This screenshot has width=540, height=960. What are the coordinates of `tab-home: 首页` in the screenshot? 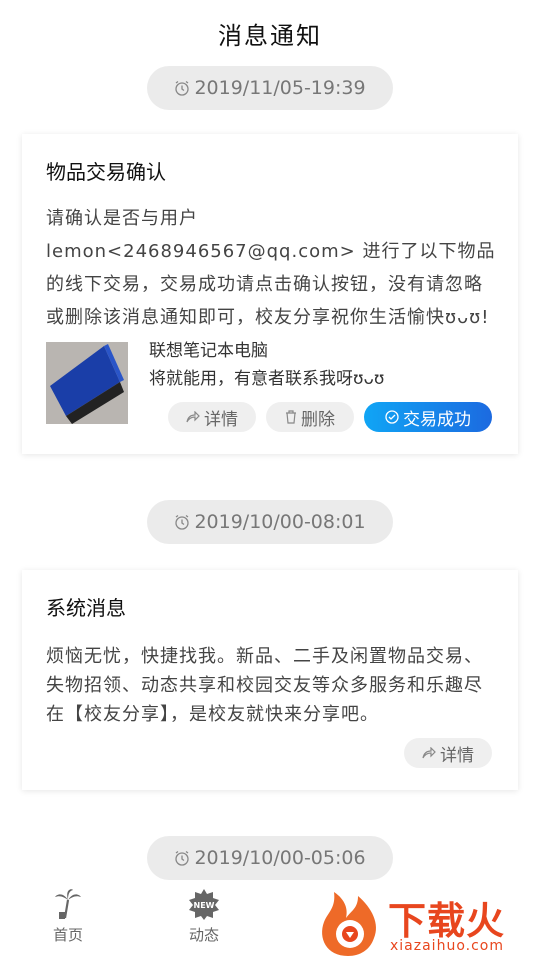 It's located at (68, 916).